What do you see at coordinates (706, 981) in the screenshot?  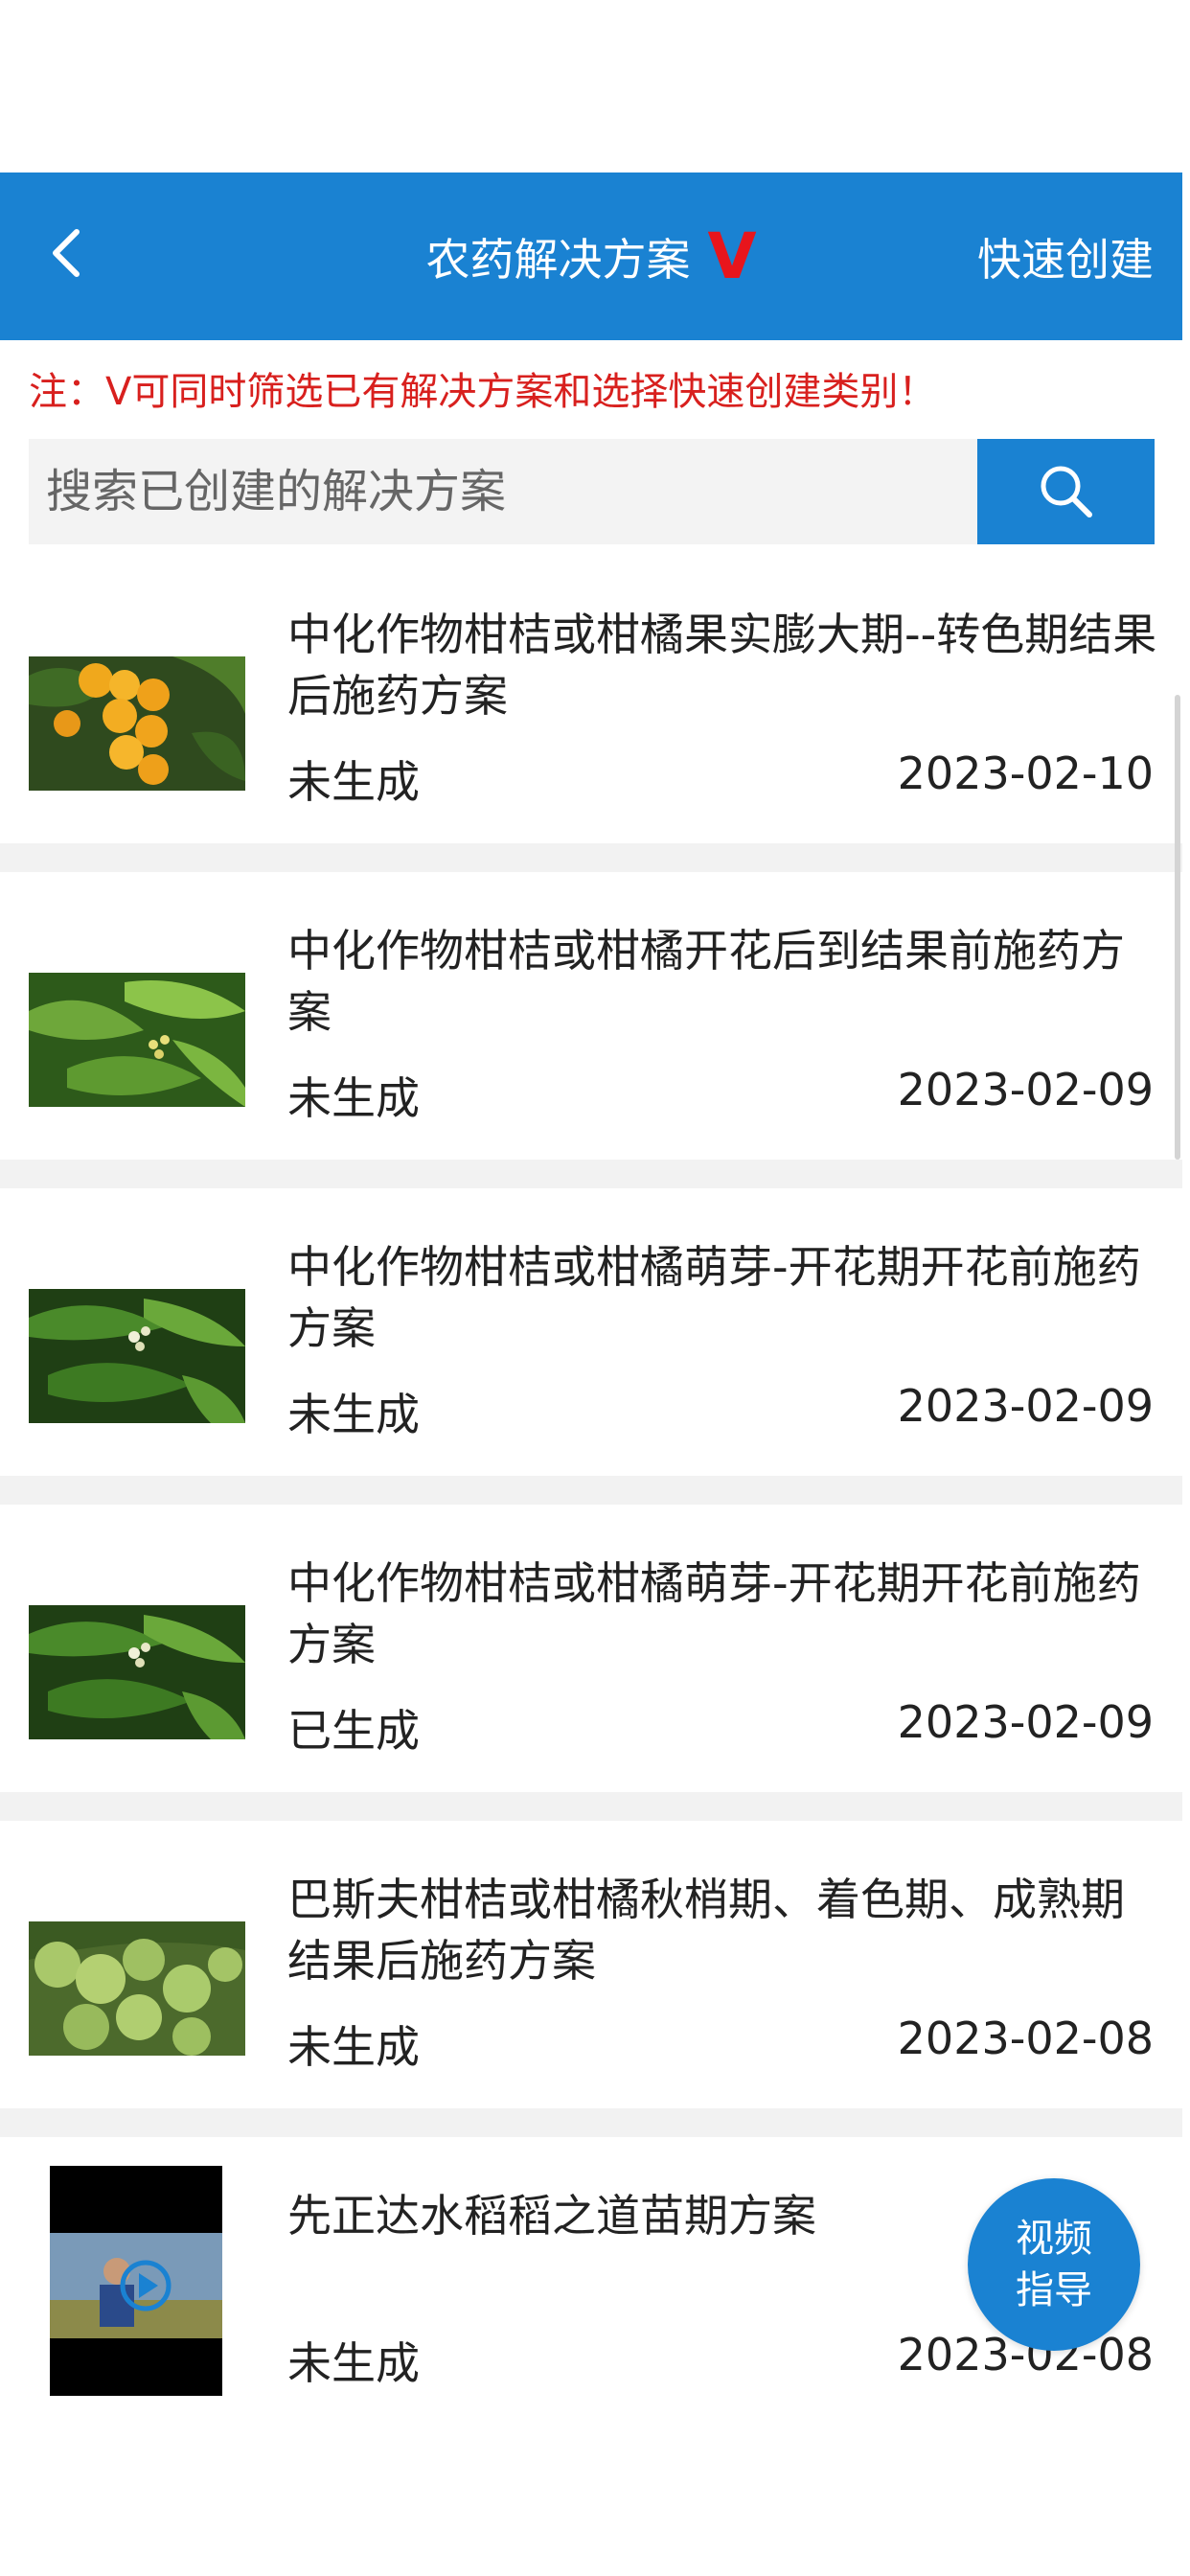 I see `item-title: 中化作物柑桔或柑橘开花后到结果前施药方案` at bounding box center [706, 981].